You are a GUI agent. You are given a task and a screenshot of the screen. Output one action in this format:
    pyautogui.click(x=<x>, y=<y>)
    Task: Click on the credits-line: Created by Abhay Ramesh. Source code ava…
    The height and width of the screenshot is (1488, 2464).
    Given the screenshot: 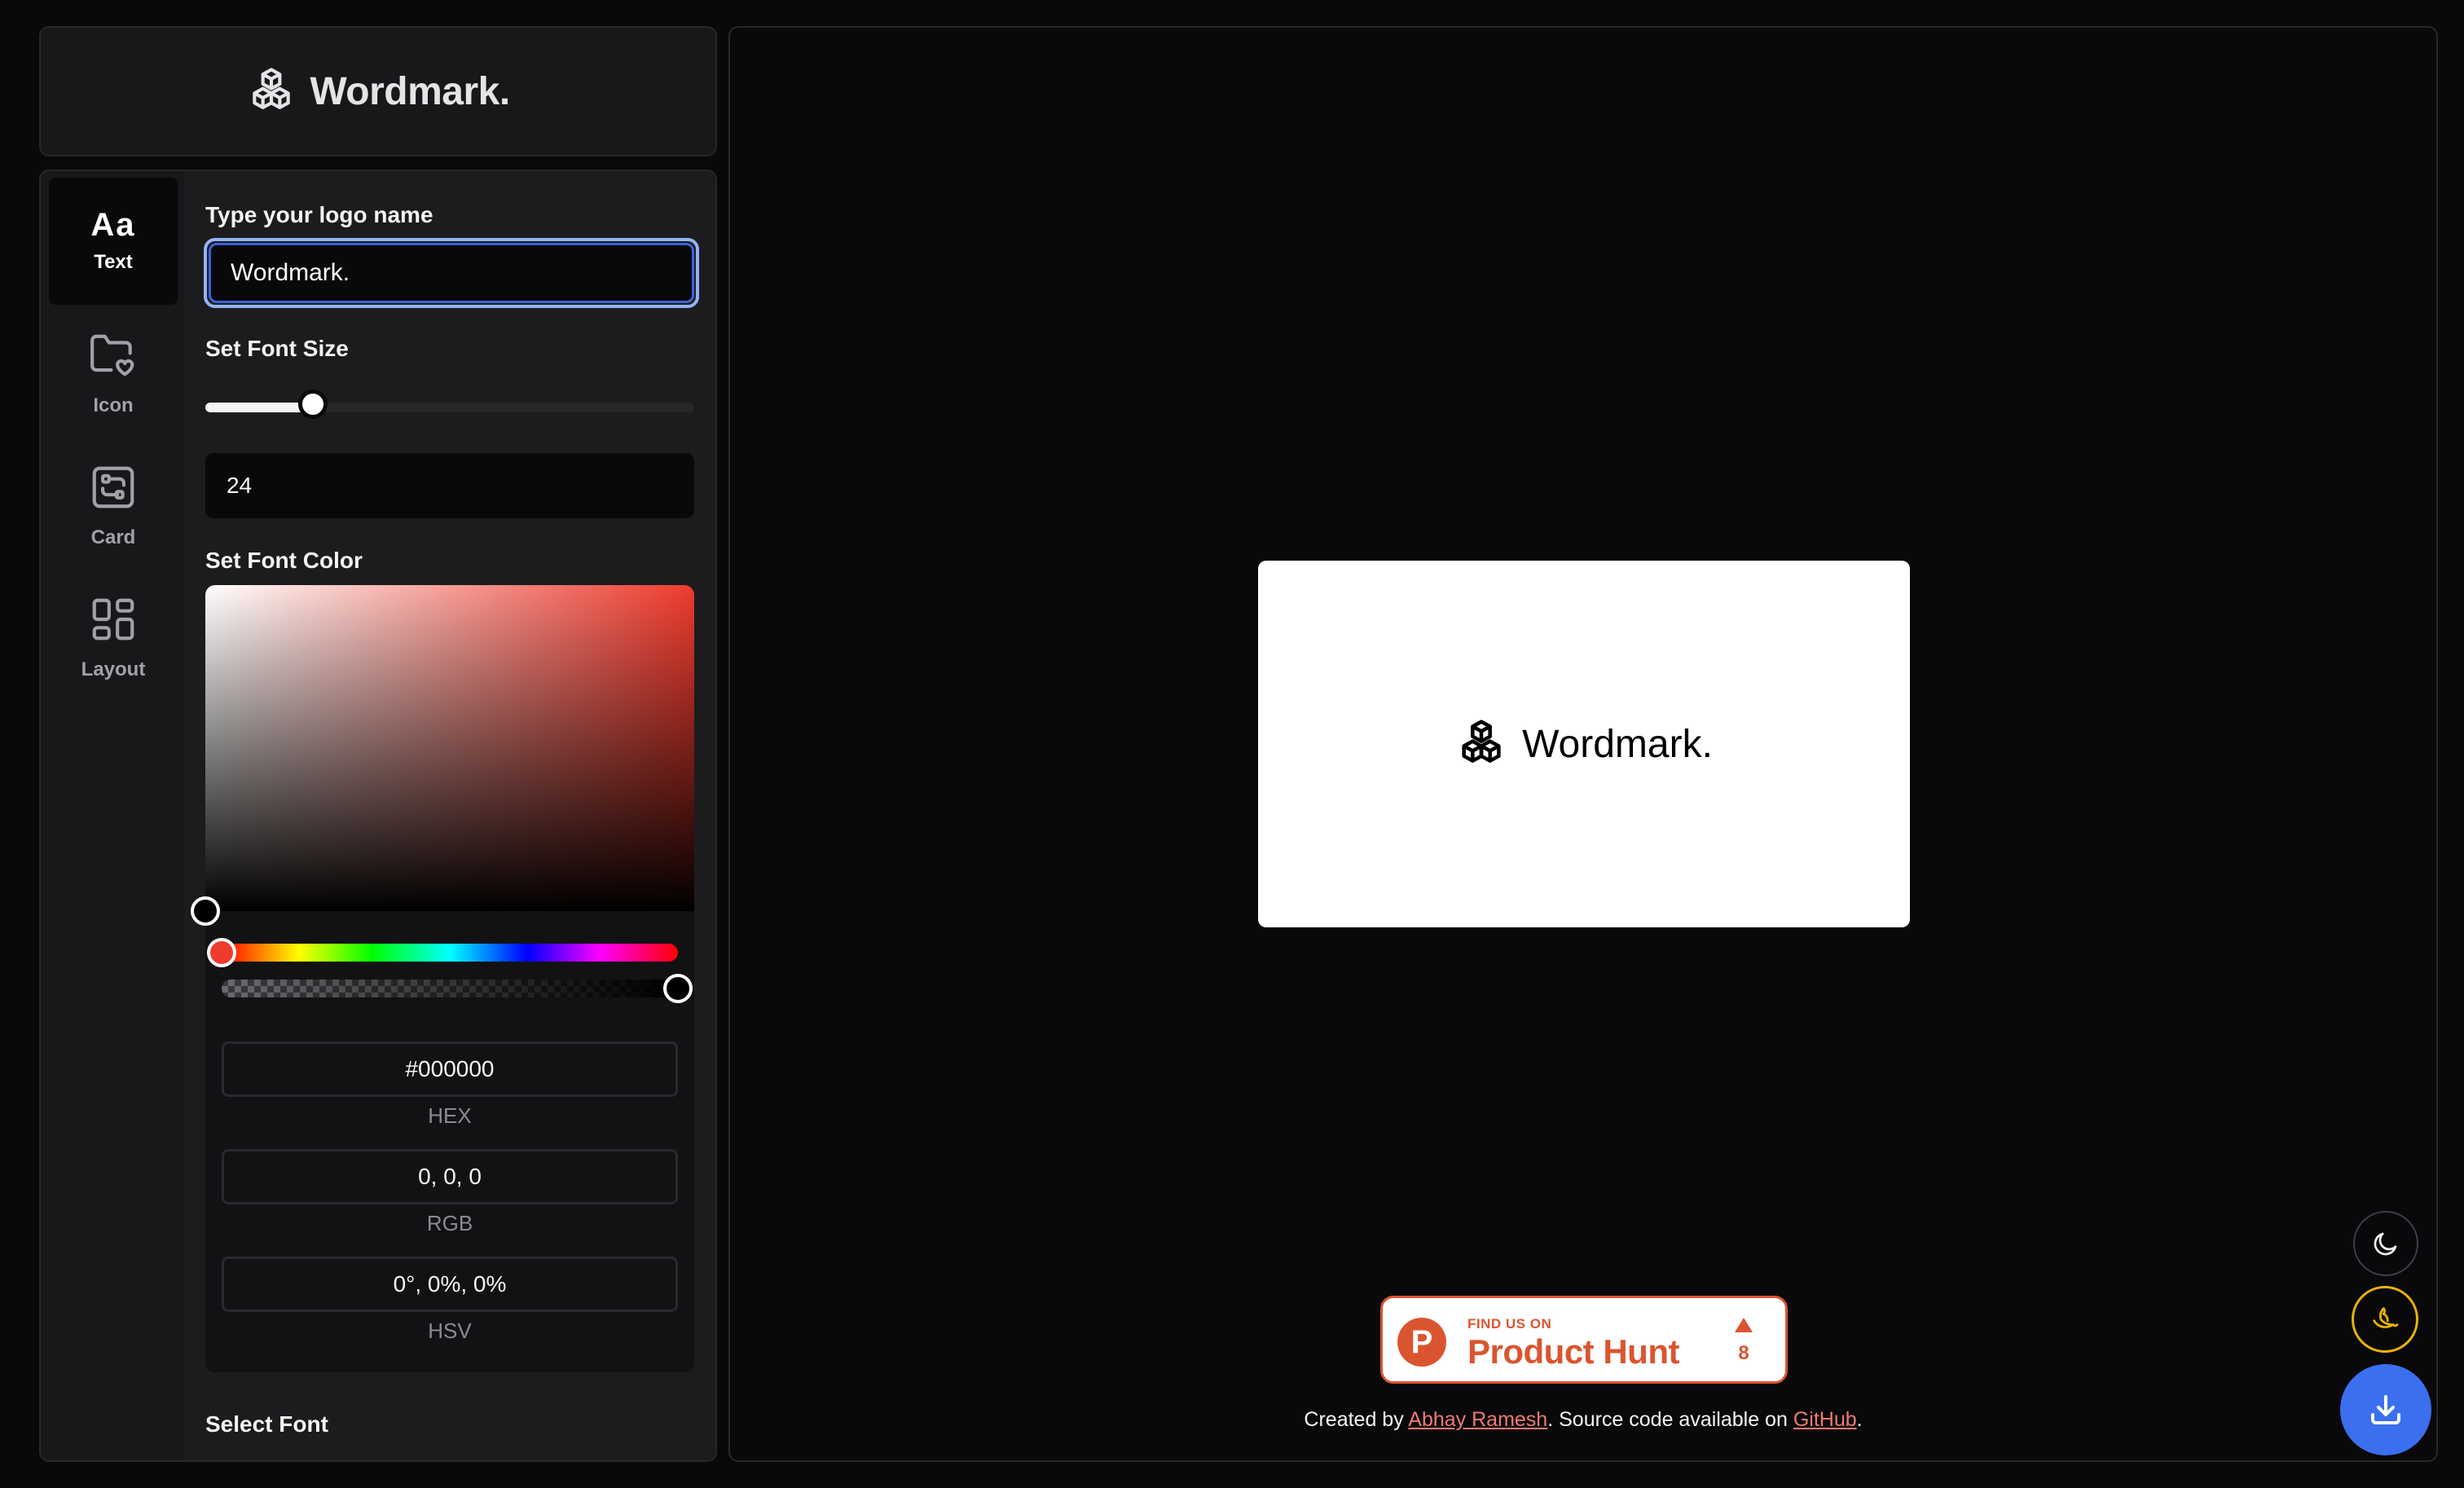 What is the action you would take?
    pyautogui.click(x=1583, y=1420)
    